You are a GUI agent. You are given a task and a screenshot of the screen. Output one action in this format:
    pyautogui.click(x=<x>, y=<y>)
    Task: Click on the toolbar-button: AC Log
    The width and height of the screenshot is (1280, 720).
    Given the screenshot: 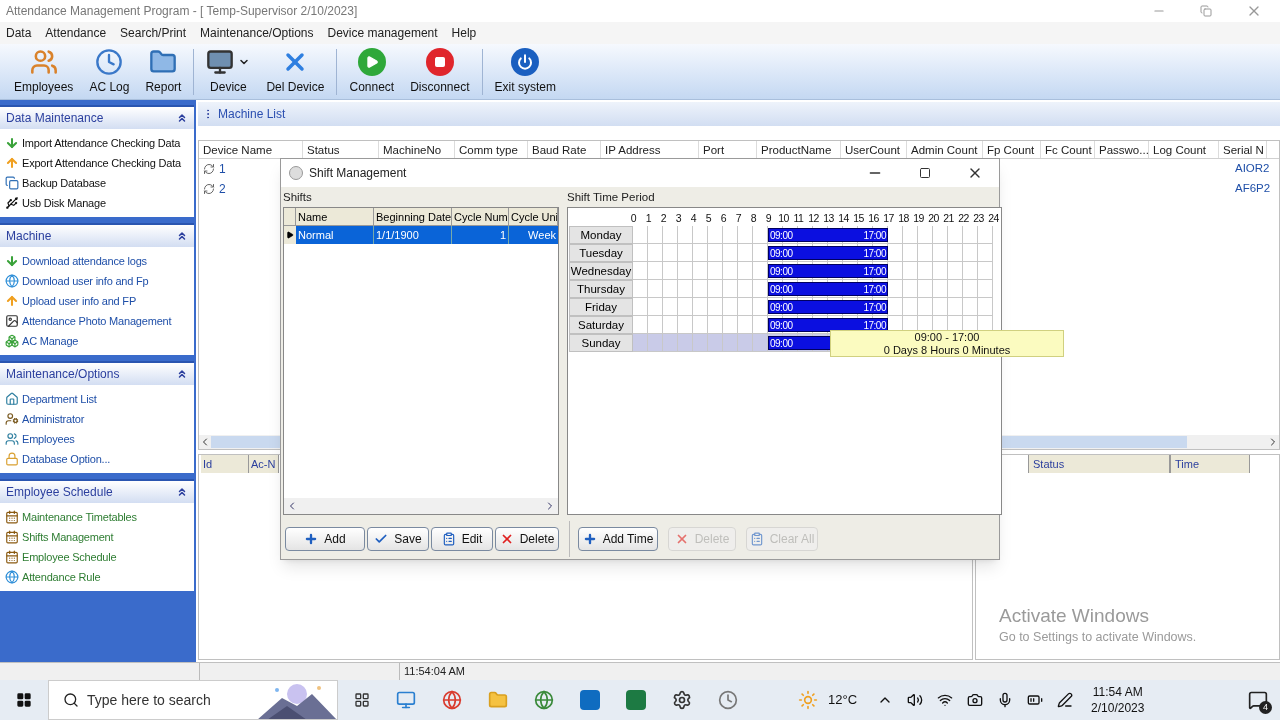 What is the action you would take?
    pyautogui.click(x=109, y=71)
    